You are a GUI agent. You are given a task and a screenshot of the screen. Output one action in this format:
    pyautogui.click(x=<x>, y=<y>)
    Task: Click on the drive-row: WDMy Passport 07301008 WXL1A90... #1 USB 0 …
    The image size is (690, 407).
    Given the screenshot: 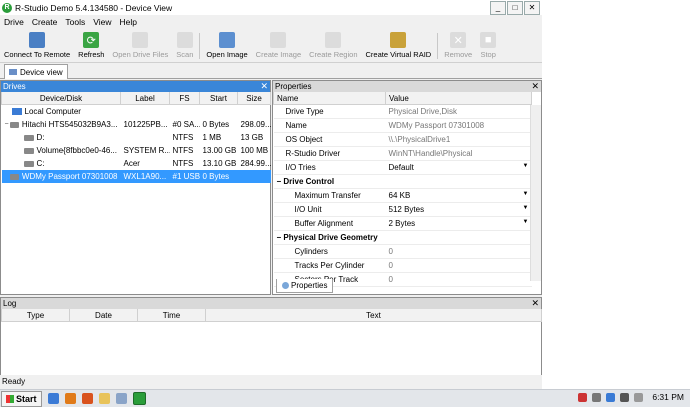 What is the action you would take?
    pyautogui.click(x=136, y=176)
    